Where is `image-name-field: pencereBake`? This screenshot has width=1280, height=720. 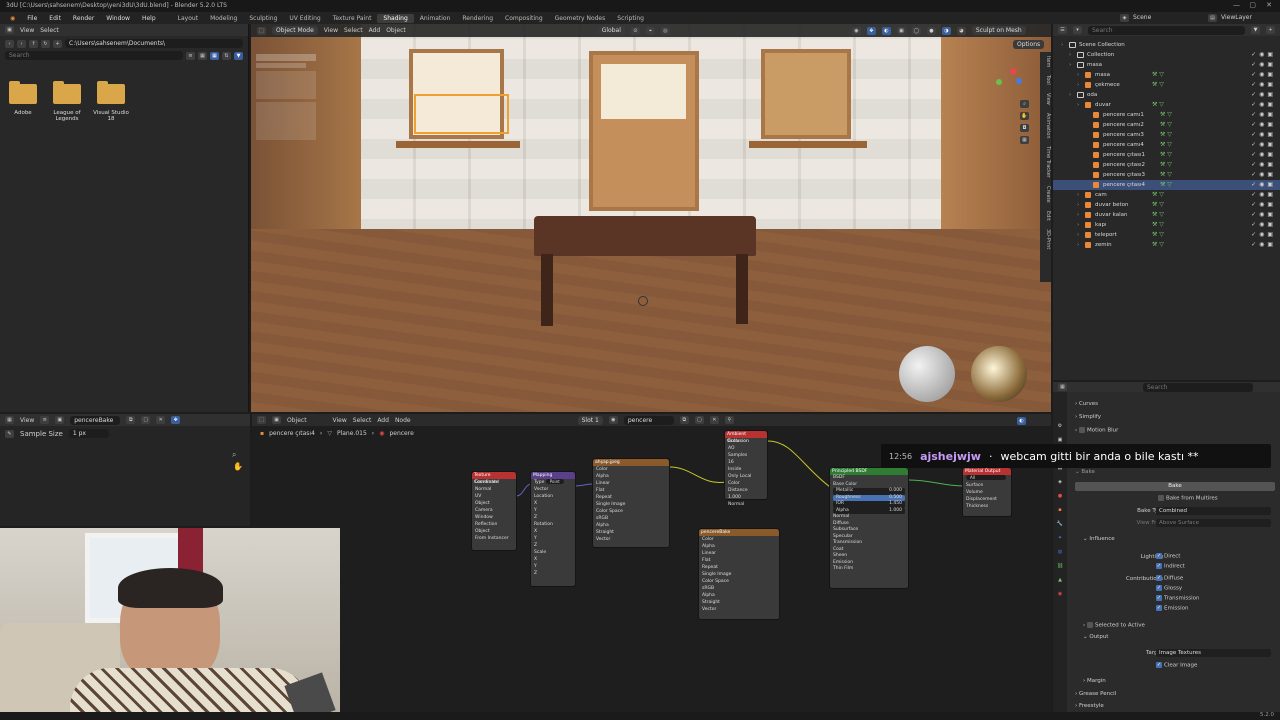
image-name-field: pencereBake is located at coordinates (95, 420).